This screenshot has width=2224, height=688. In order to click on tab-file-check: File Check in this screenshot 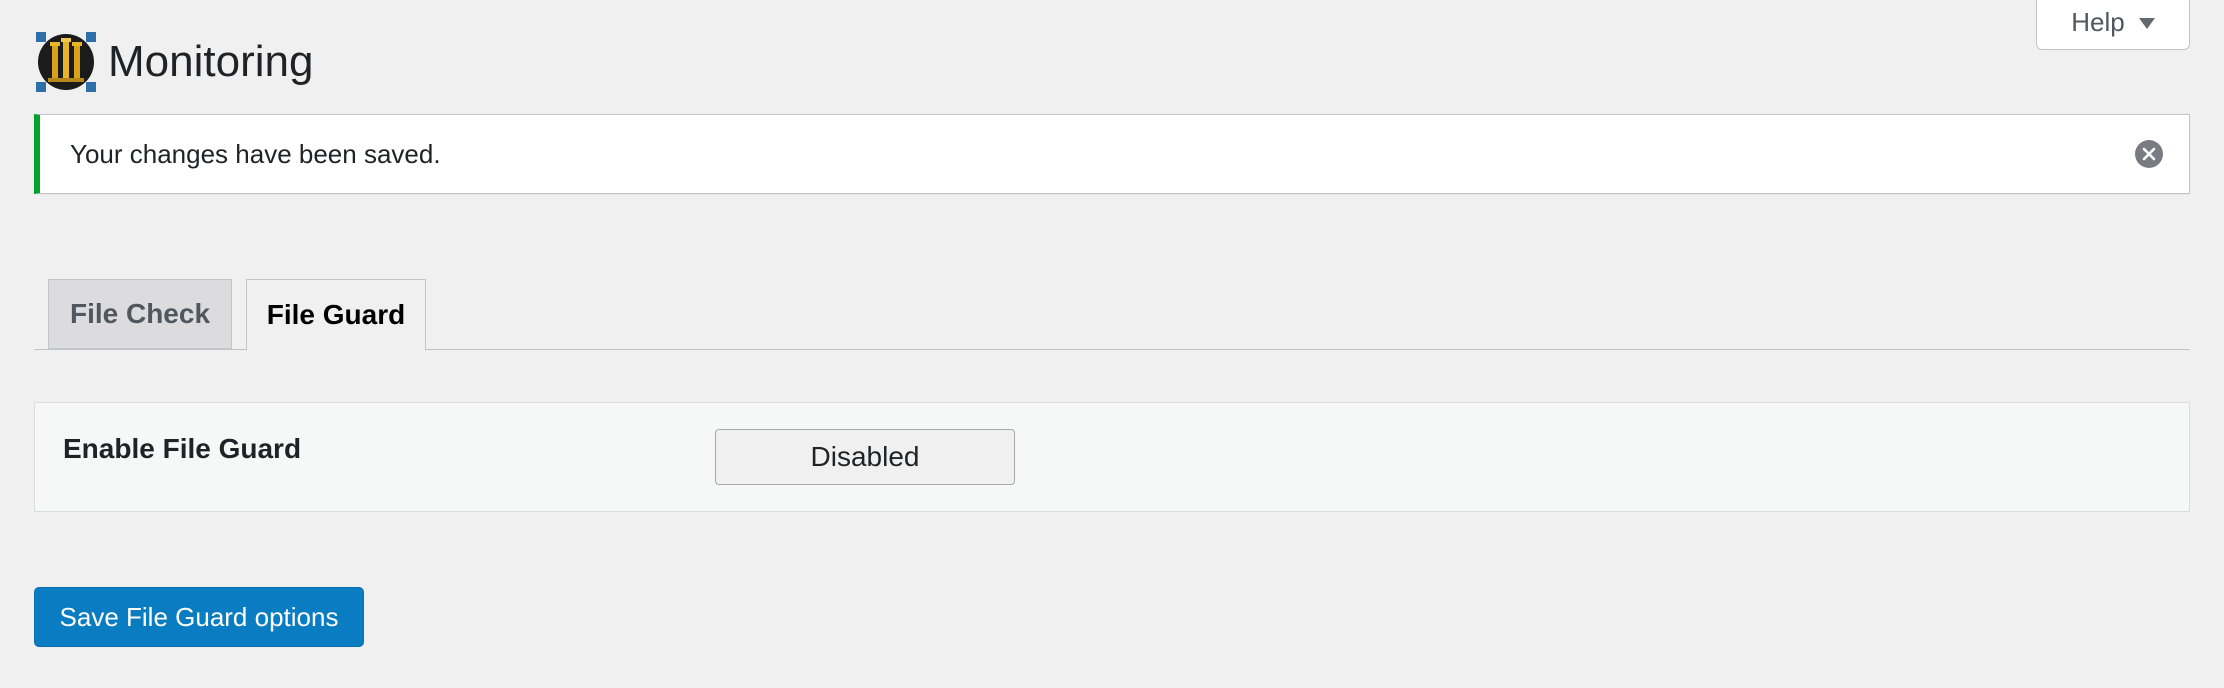, I will do `click(140, 314)`.